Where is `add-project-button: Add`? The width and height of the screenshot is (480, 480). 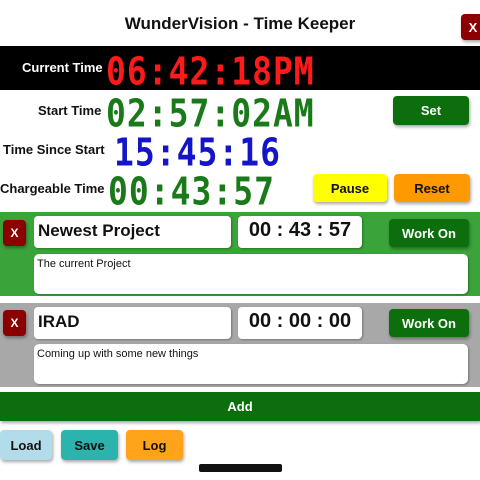 add-project-button: Add is located at coordinates (240, 406).